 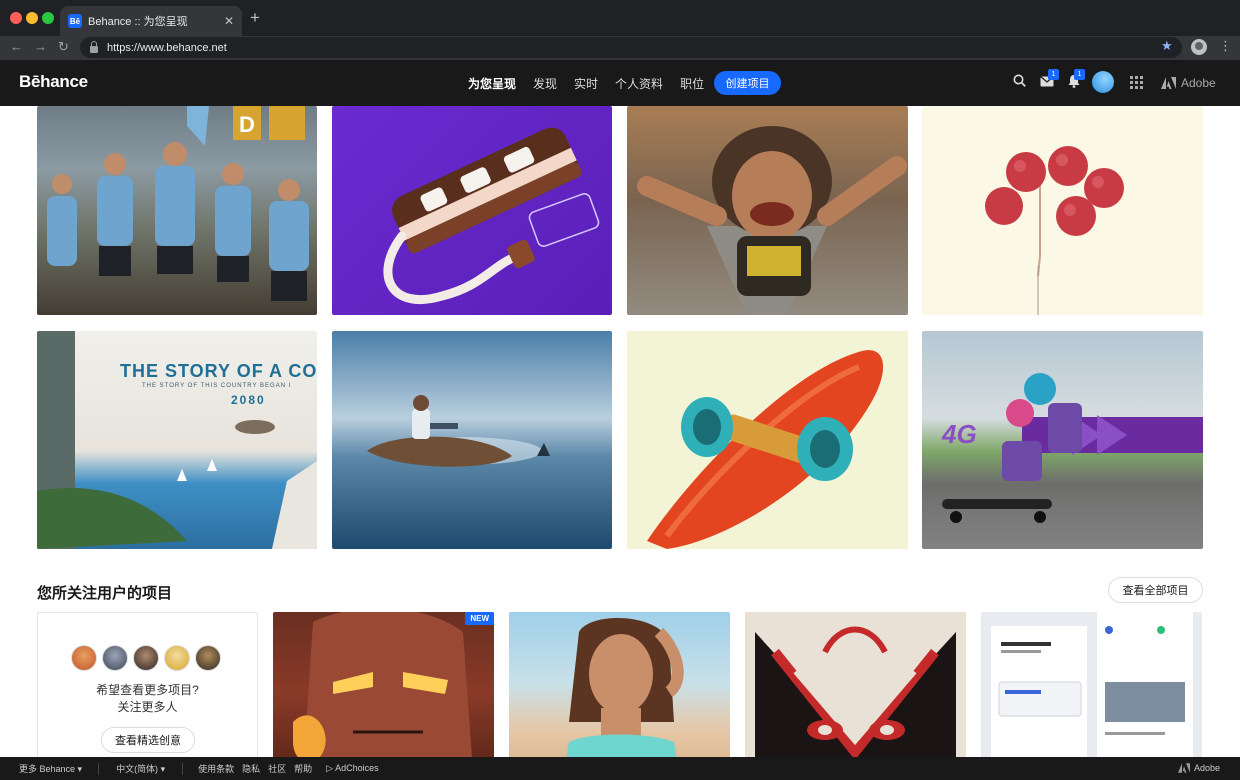 What do you see at coordinates (1198, 83) in the screenshot?
I see `adobe-label: Adobe` at bounding box center [1198, 83].